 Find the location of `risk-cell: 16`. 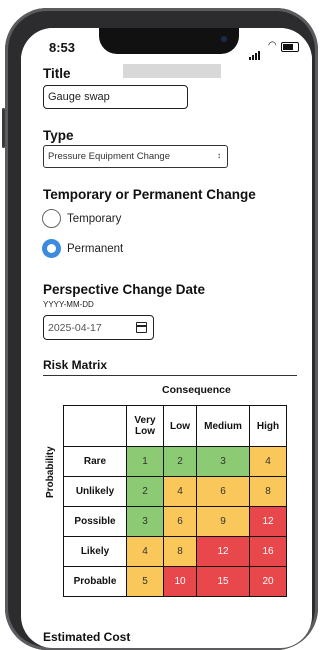

risk-cell: 16 is located at coordinates (268, 551).